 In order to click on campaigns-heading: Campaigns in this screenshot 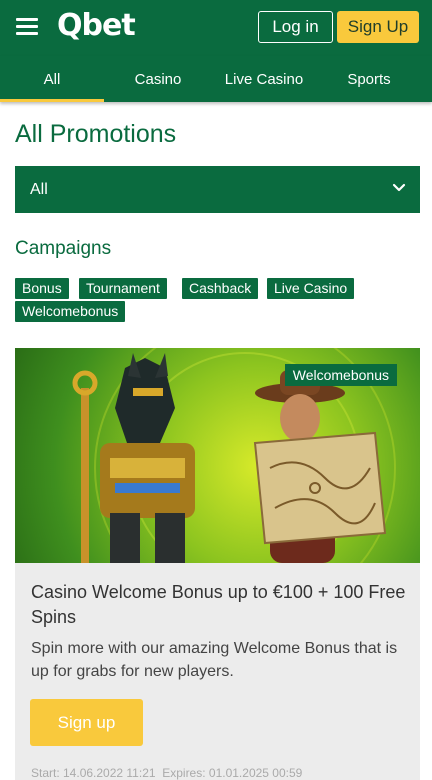, I will do `click(63, 248)`.